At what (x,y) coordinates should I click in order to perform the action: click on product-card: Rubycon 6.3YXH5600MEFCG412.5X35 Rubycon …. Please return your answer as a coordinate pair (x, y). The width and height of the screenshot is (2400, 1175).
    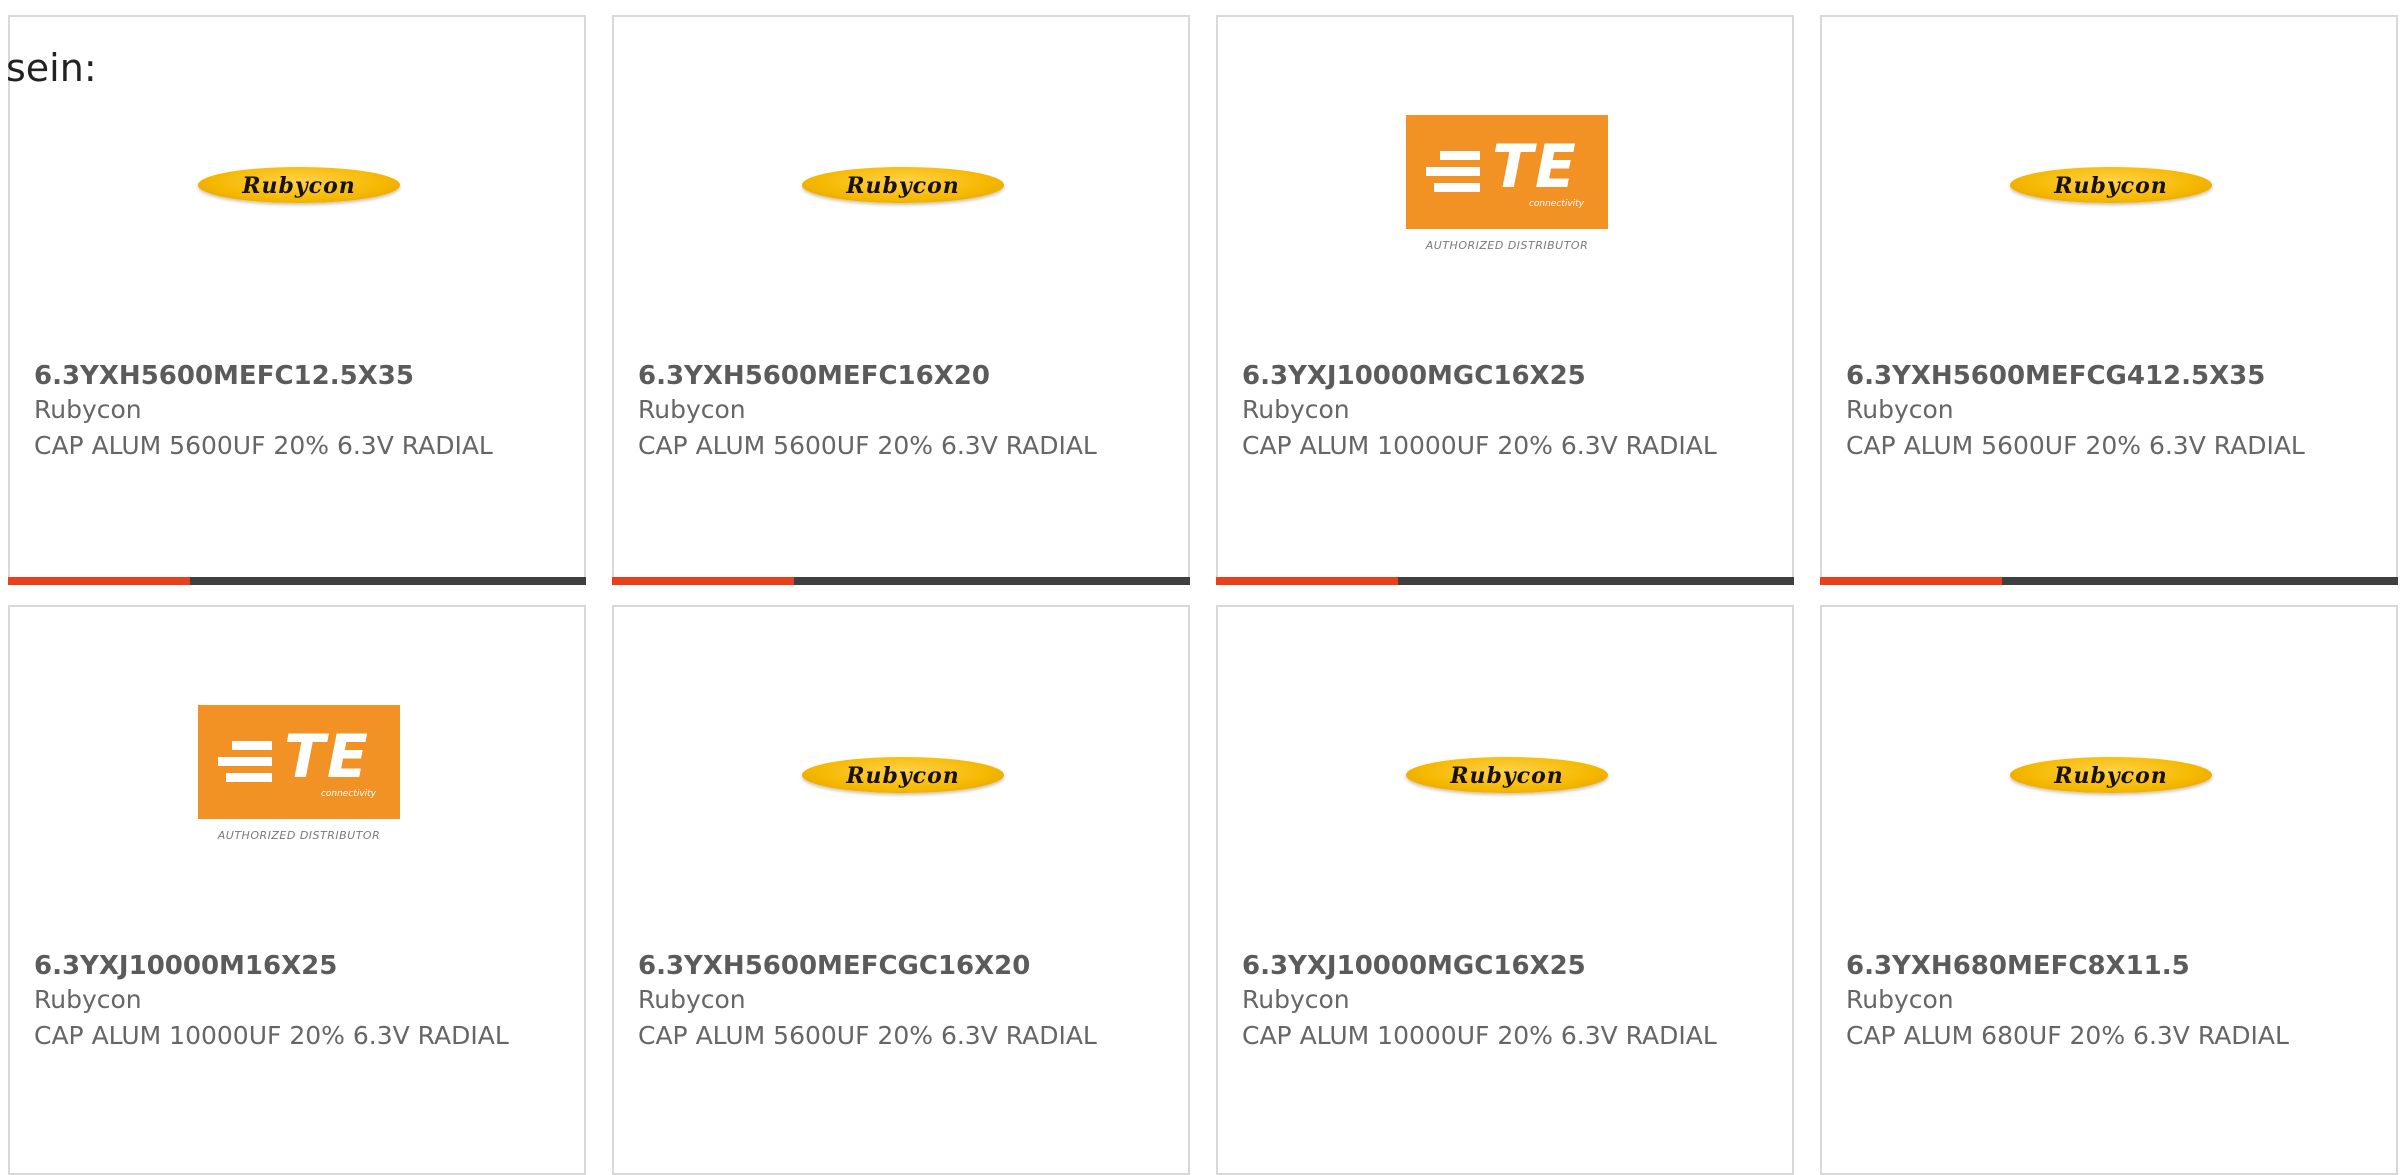
    Looking at the image, I should click on (2109, 300).